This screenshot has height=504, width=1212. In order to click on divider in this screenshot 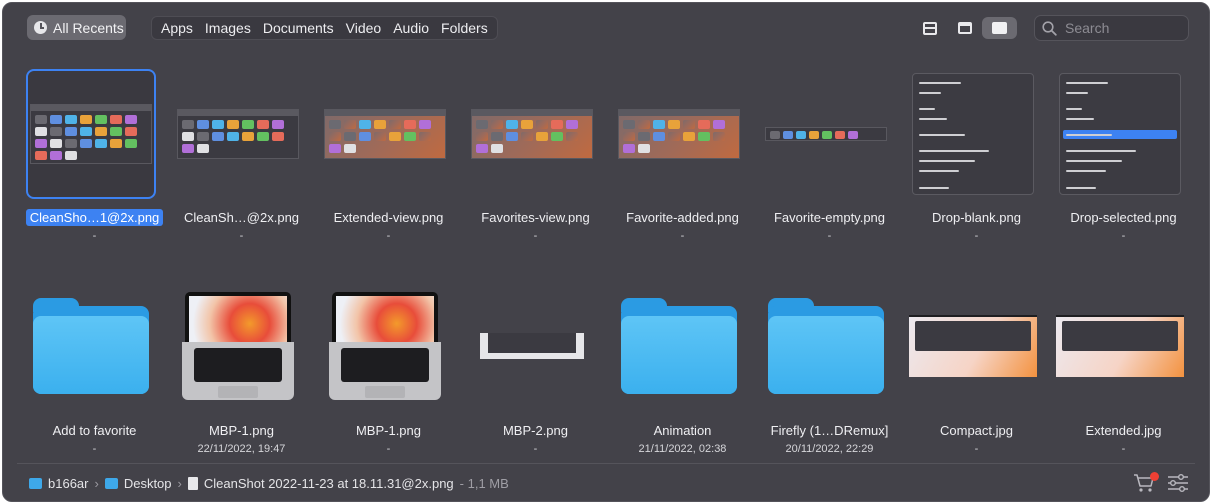, I will do `click(606, 463)`.